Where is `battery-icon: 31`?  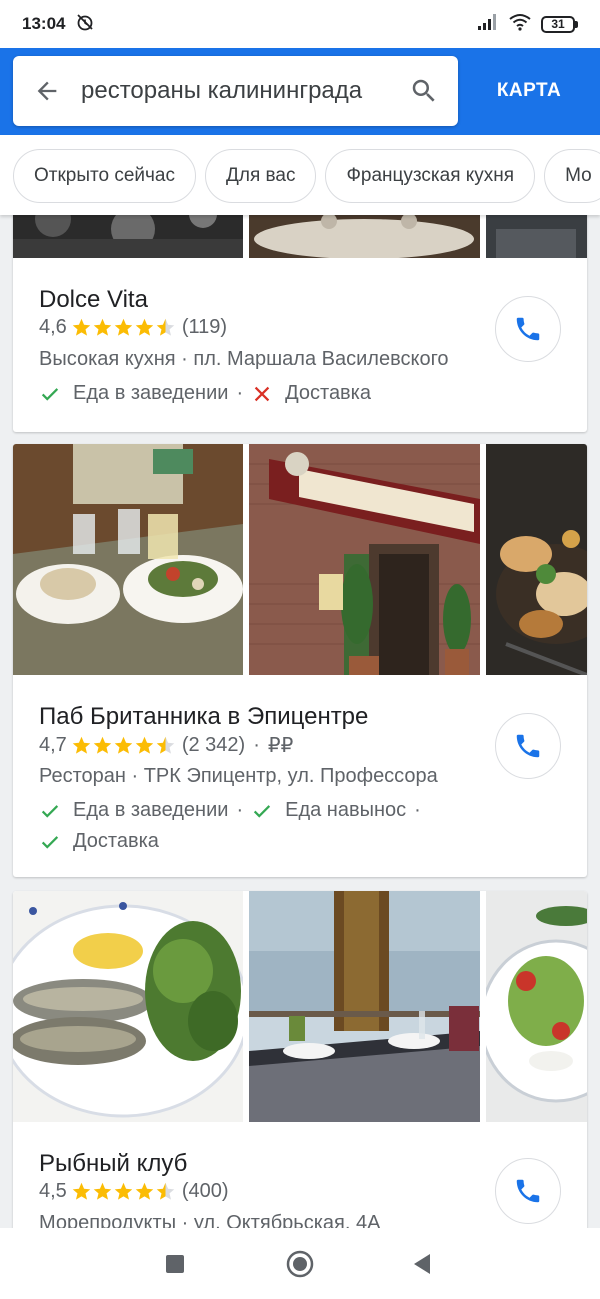
battery-icon: 31 is located at coordinates (559, 24).